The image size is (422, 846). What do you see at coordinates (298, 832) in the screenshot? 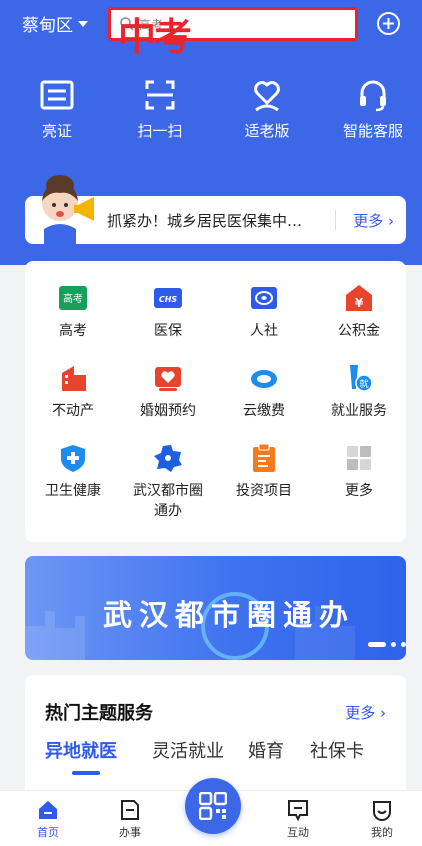
I see `nav-label: 互动` at bounding box center [298, 832].